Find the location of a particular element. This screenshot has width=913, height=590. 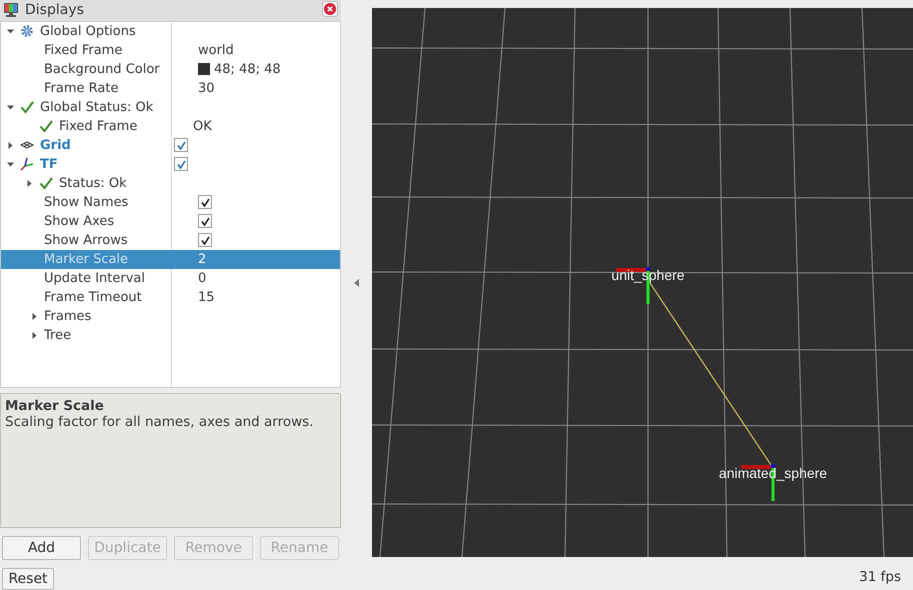

fps-counter: 31 fps is located at coordinates (880, 577).